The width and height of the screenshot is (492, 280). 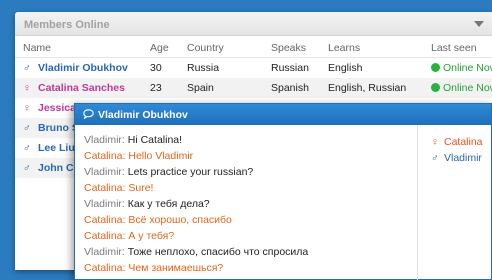 I want to click on message-text: Sure!, so click(x=141, y=188).